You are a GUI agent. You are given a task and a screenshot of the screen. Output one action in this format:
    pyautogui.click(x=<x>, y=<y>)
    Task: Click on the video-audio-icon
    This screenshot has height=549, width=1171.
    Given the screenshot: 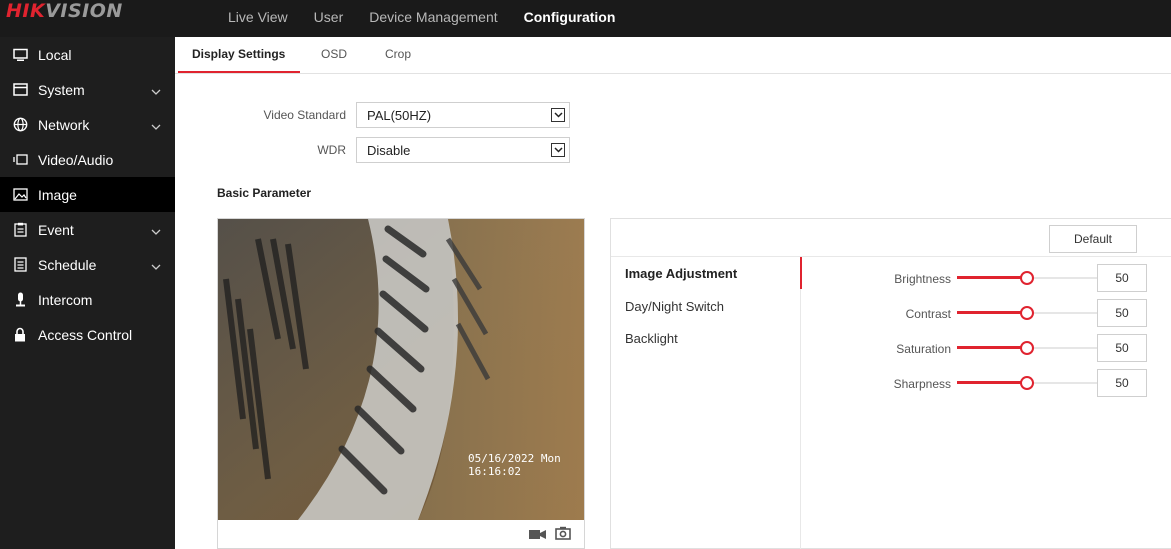 What is the action you would take?
    pyautogui.click(x=20, y=160)
    